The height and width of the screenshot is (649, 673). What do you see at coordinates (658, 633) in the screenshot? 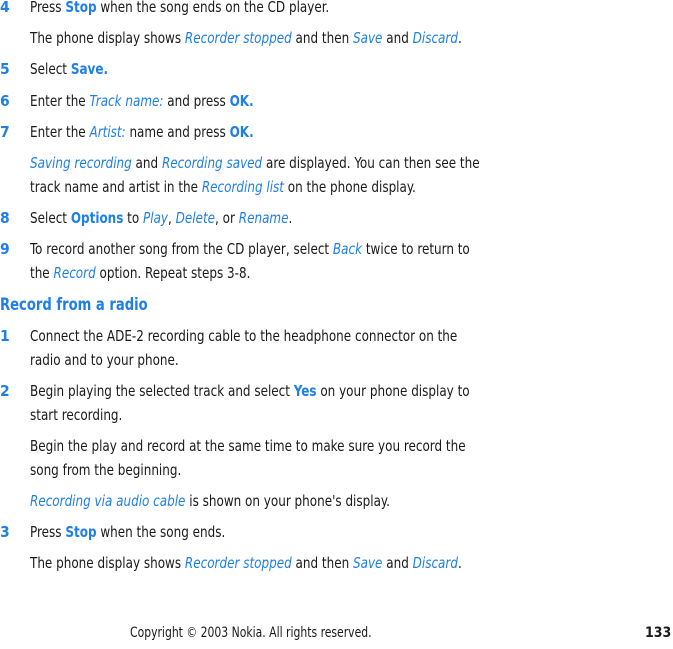
I see `page-number: 133` at bounding box center [658, 633].